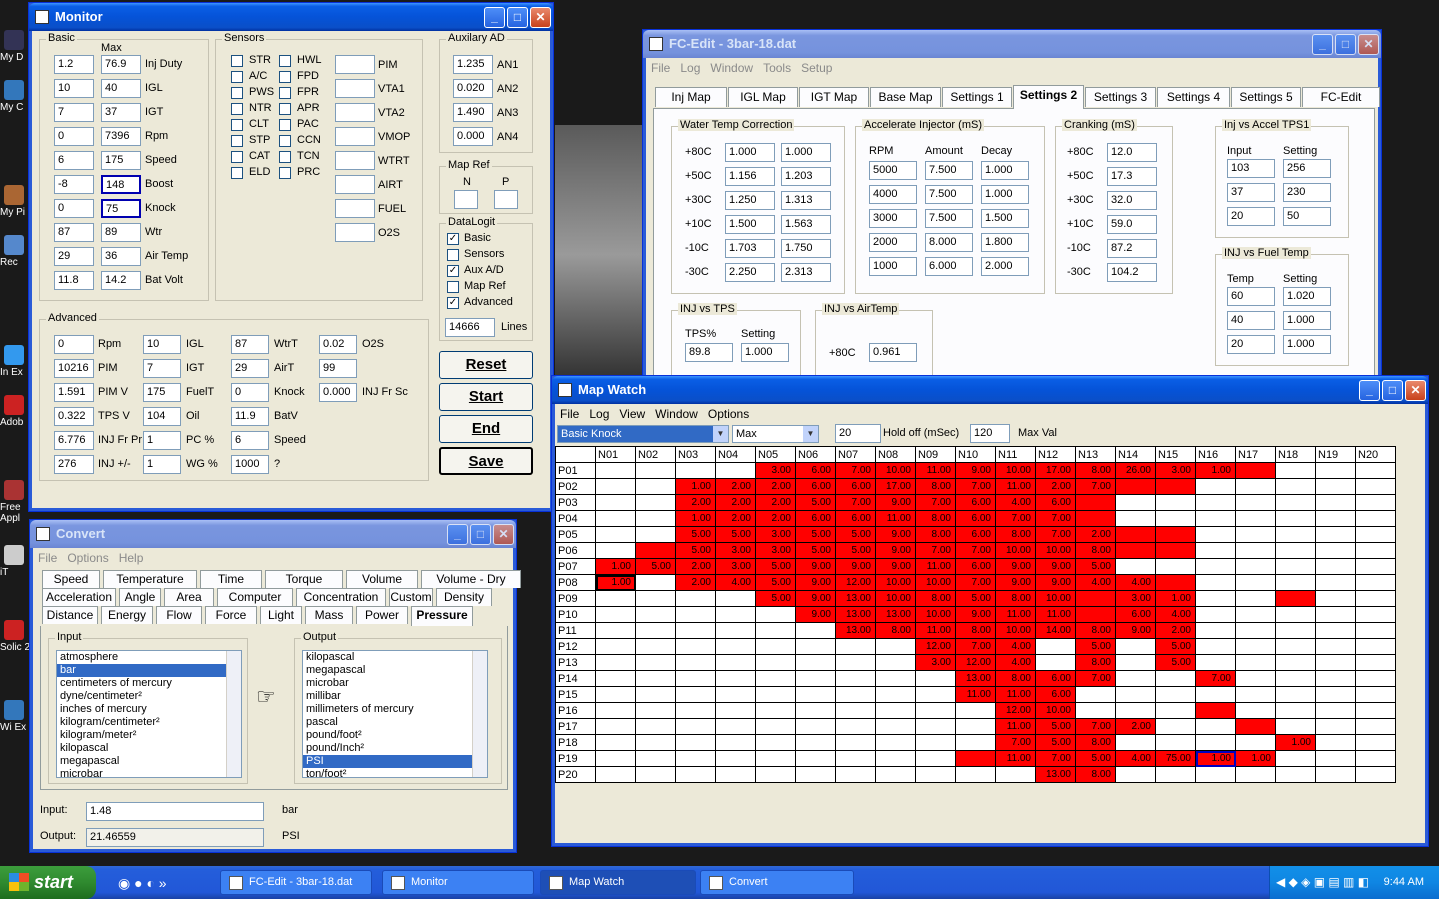 The width and height of the screenshot is (1439, 899). What do you see at coordinates (990, 433) in the screenshot?
I see `maxval-field: 120` at bounding box center [990, 433].